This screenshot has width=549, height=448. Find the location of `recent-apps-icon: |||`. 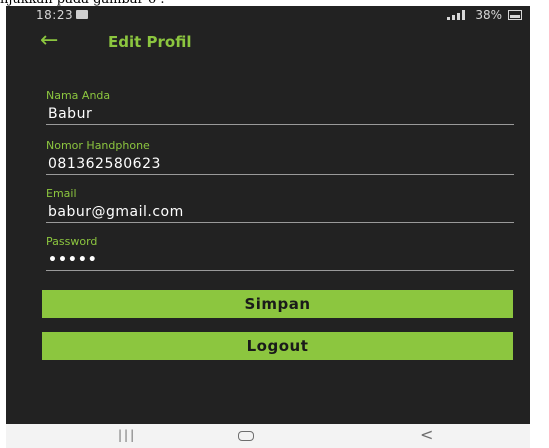

recent-apps-icon: ||| is located at coordinates (127, 435).